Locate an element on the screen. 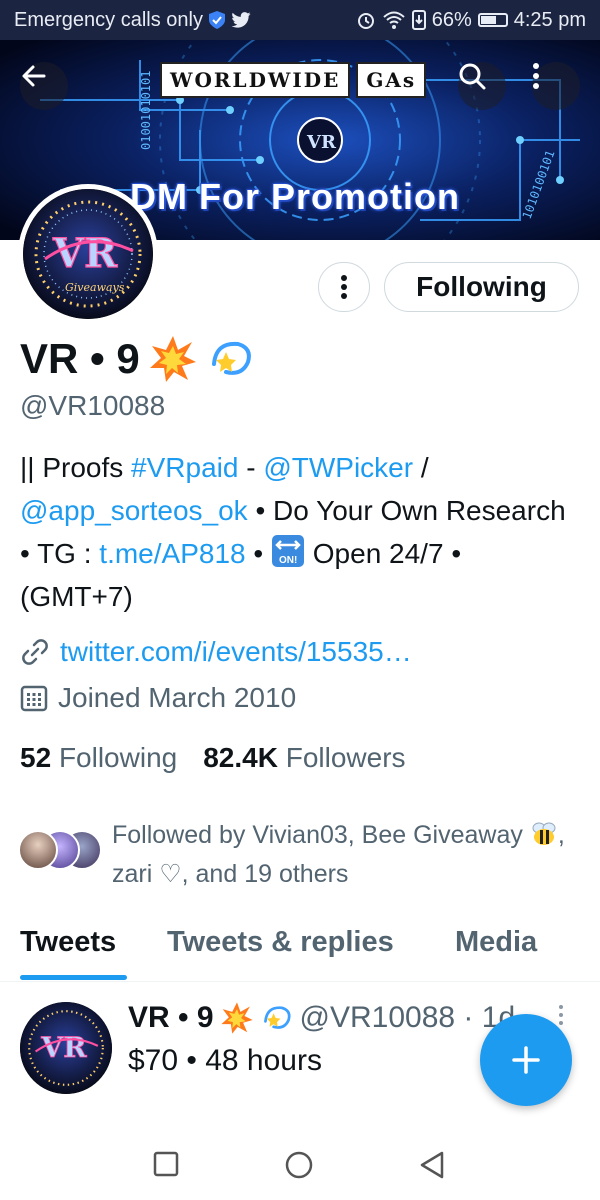 Image resolution: width=600 pixels, height=1200 pixels. followed-by-part1: Followed by Vivian03, Bee Giveaway is located at coordinates (317, 835).